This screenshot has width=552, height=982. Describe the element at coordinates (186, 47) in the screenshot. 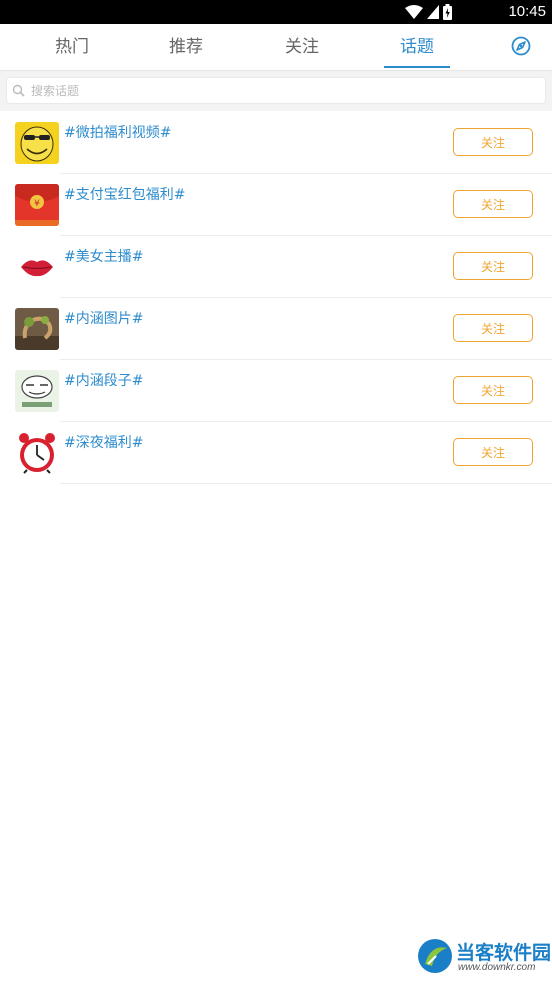

I see `tab-recommend: 推荐` at that location.